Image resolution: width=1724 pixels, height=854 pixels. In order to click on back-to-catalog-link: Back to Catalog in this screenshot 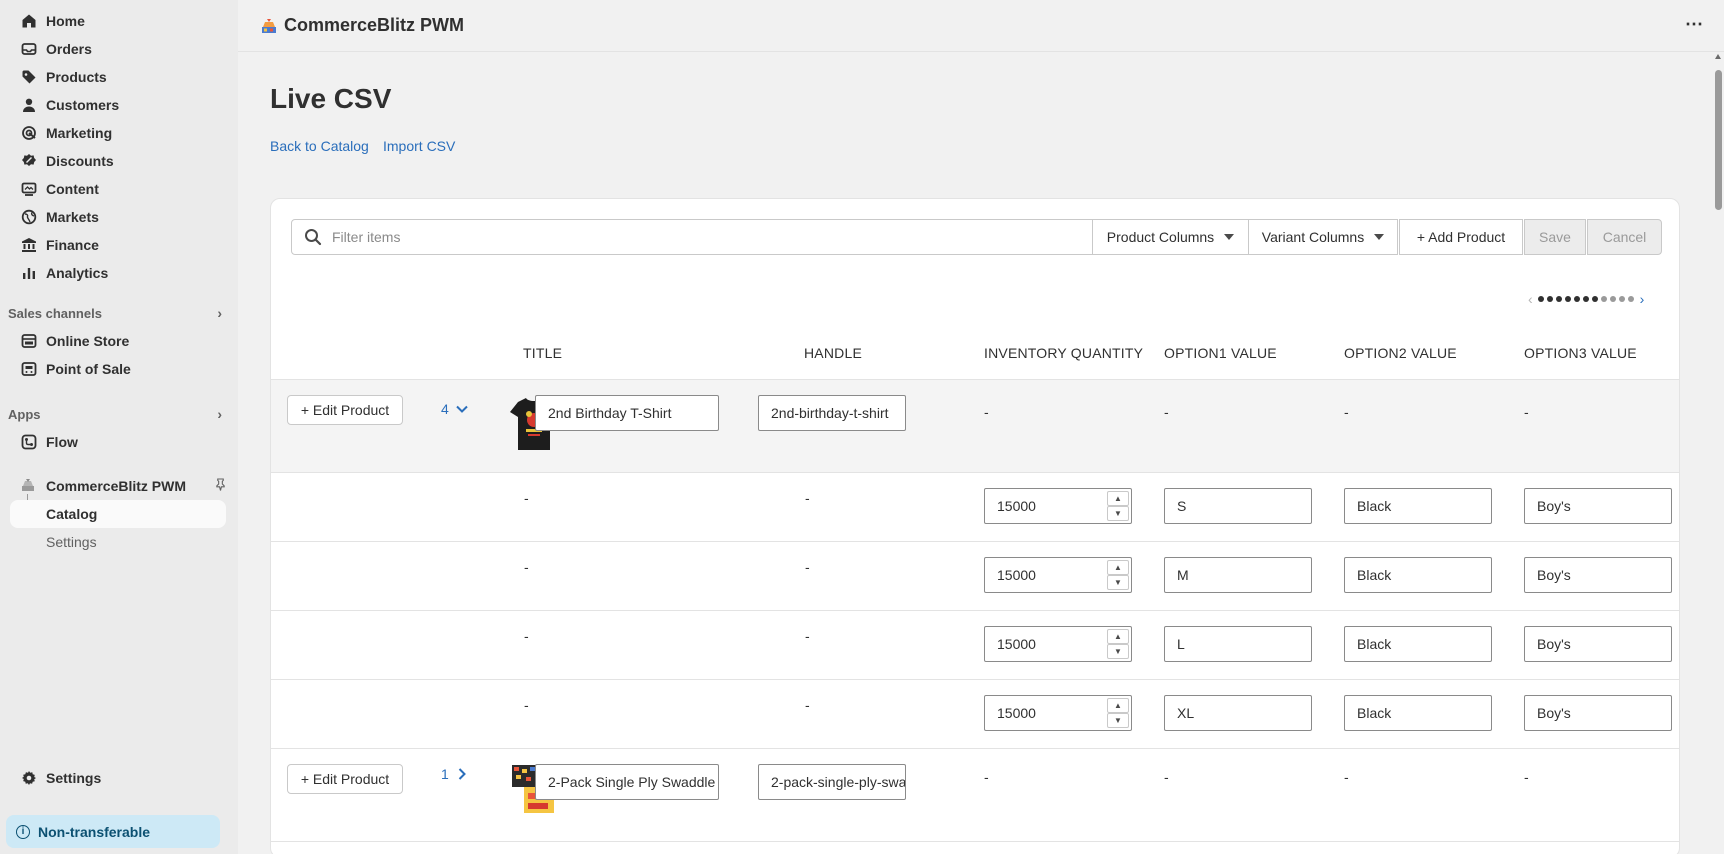, I will do `click(319, 146)`.